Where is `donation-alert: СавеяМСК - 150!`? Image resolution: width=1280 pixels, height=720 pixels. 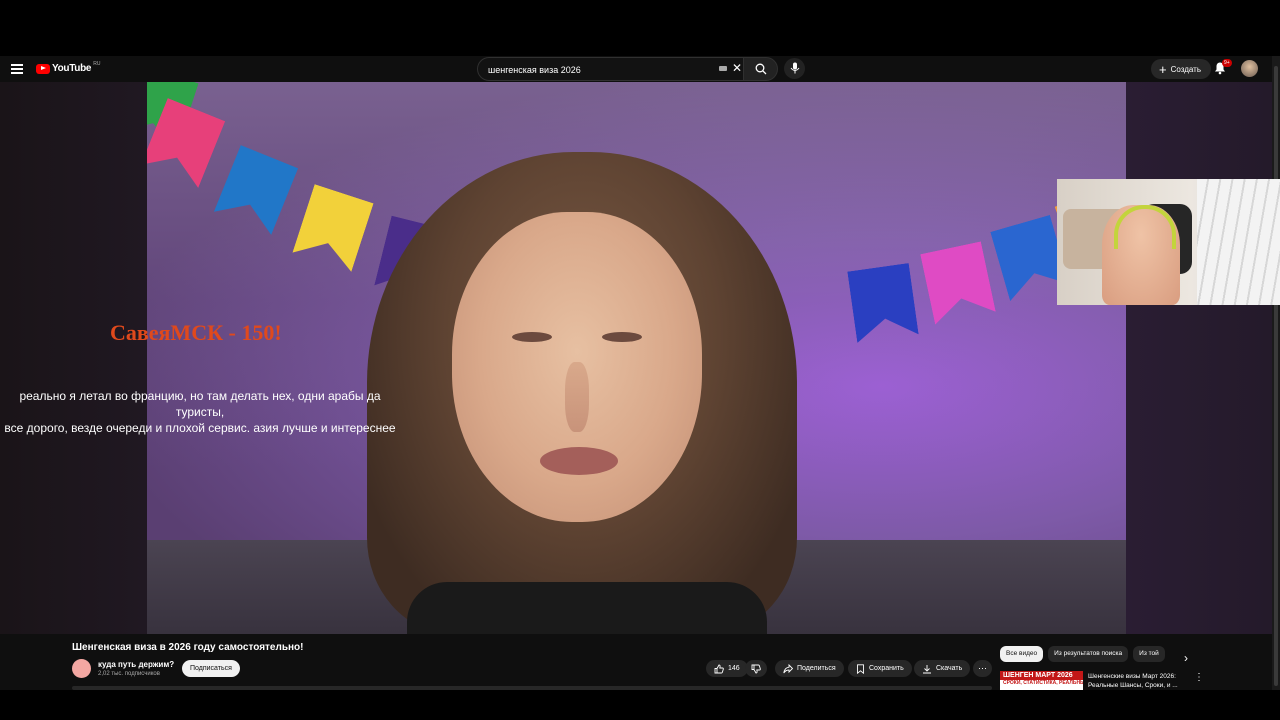
donation-alert: СавеяМСК - 150! is located at coordinates (196, 332).